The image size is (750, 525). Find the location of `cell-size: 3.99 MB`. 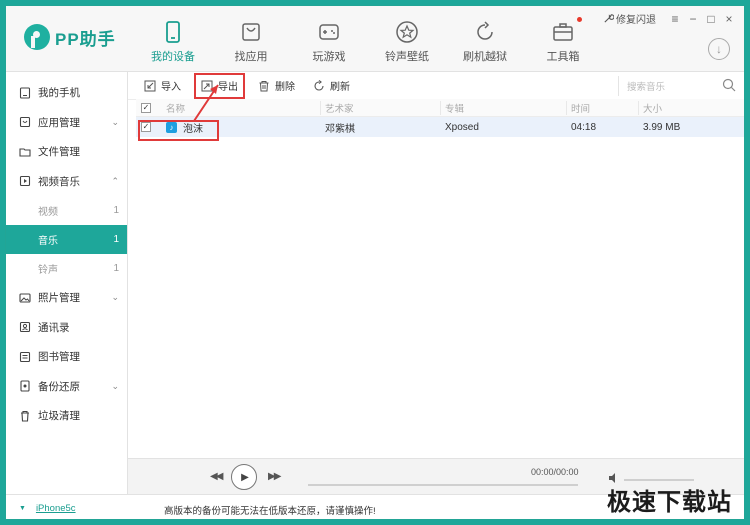

cell-size: 3.99 MB is located at coordinates (662, 127).